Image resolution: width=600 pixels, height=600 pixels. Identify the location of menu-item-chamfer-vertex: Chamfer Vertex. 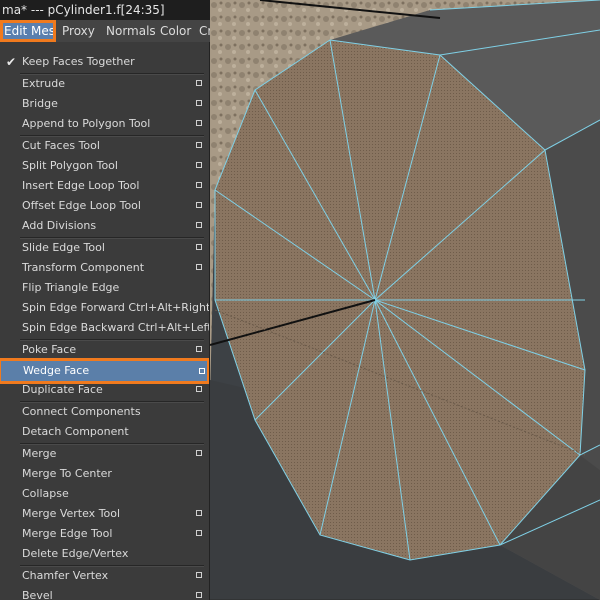
(104, 576).